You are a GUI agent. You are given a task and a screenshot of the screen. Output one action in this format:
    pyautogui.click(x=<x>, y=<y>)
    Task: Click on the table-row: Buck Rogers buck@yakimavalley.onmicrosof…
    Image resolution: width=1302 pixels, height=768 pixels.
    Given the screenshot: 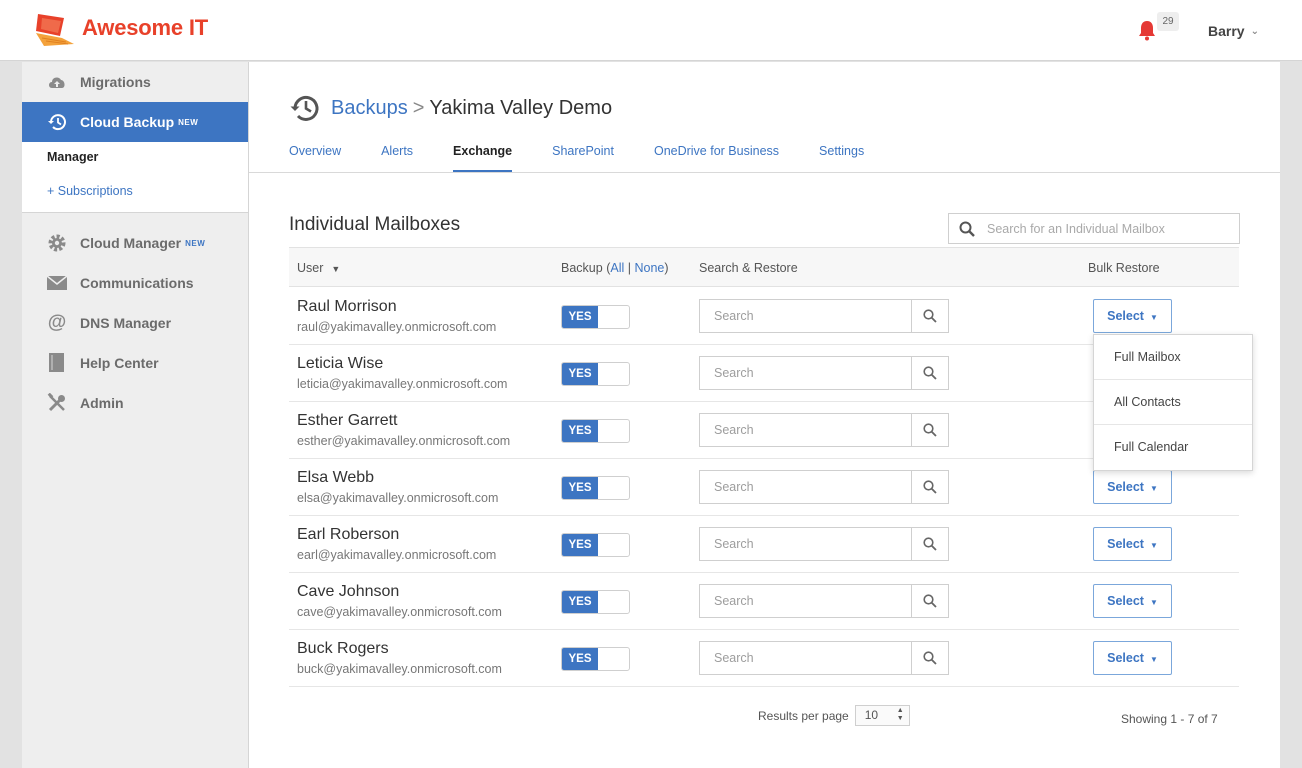 What is the action you would take?
    pyautogui.click(x=764, y=658)
    